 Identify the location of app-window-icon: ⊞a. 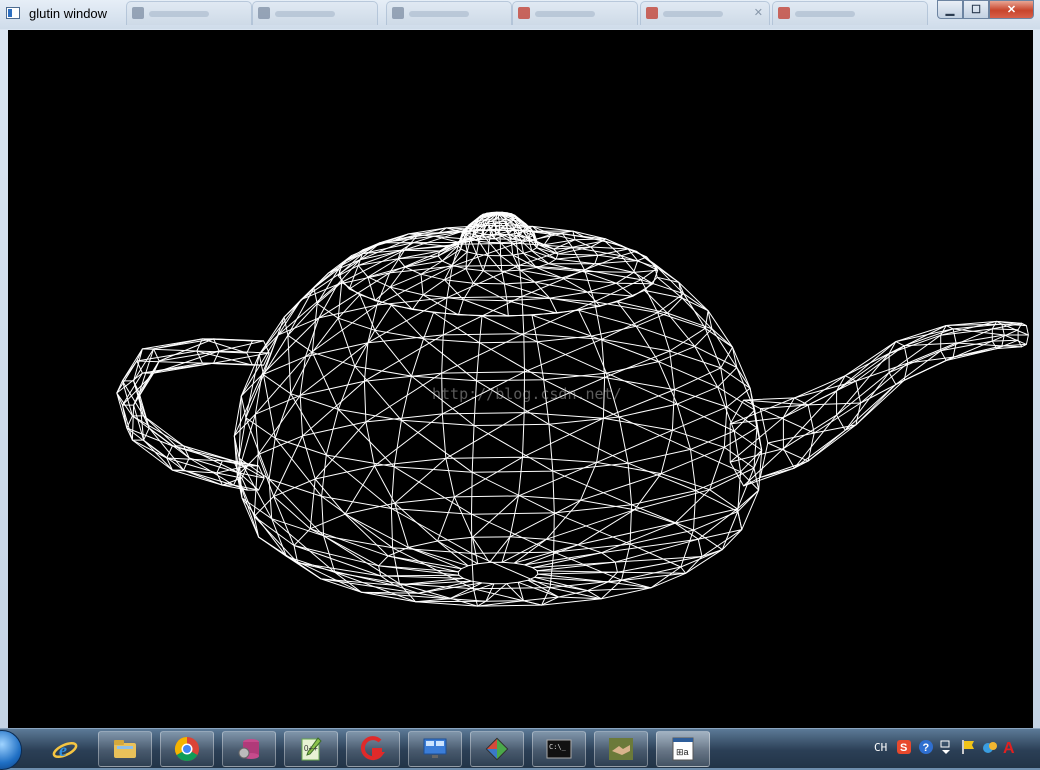
(683, 749).